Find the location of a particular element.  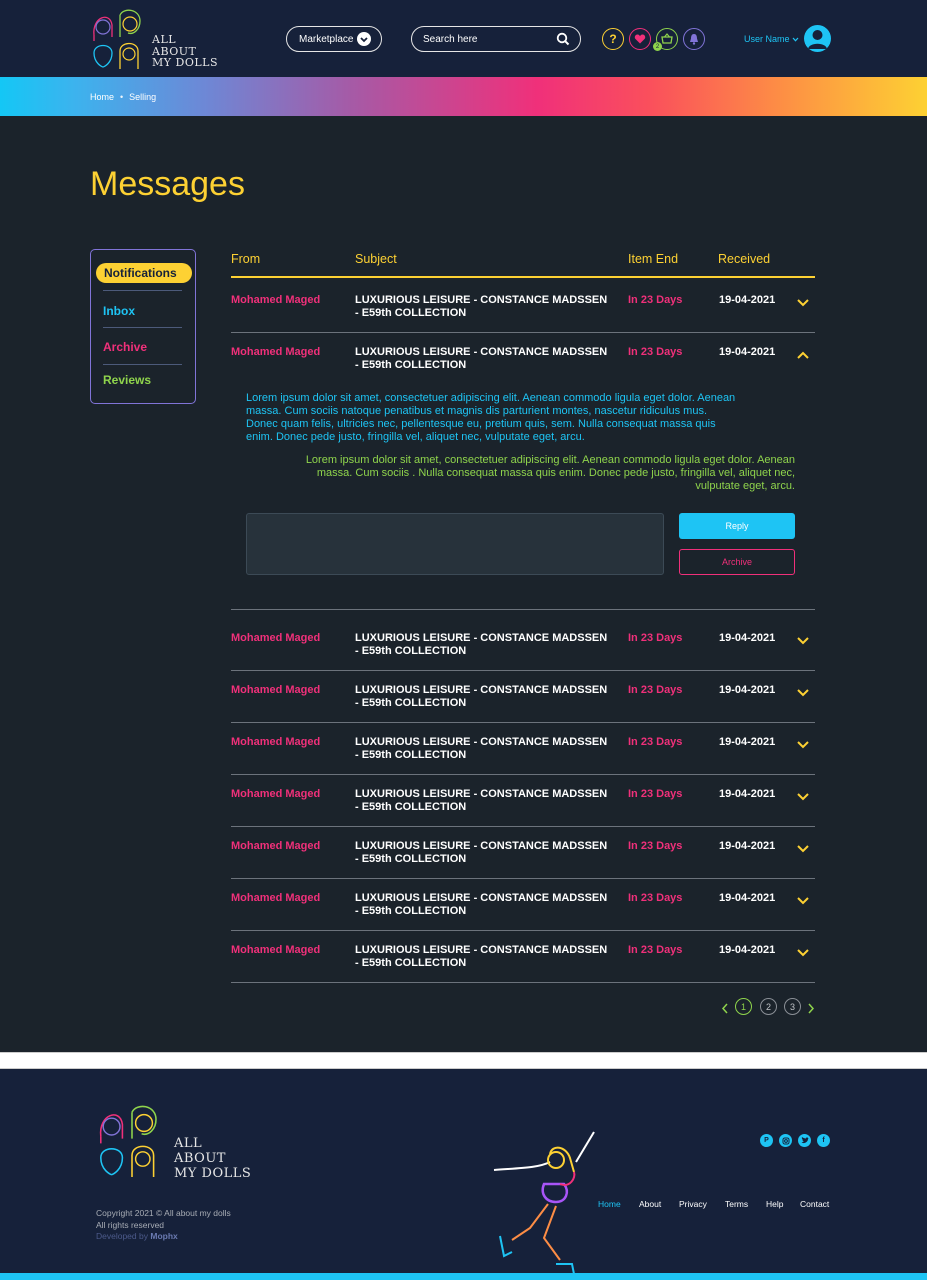

dolls-logo-icon is located at coordinates (128, 1141).